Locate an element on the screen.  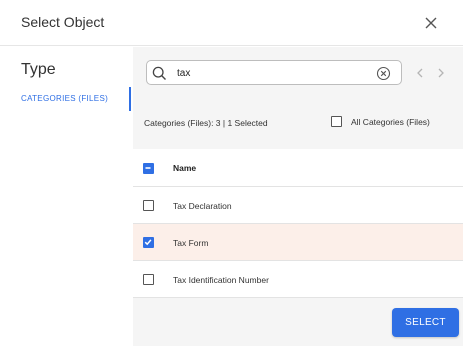
tab-label: CATEGORIES (FILES) is located at coordinates (65, 98).